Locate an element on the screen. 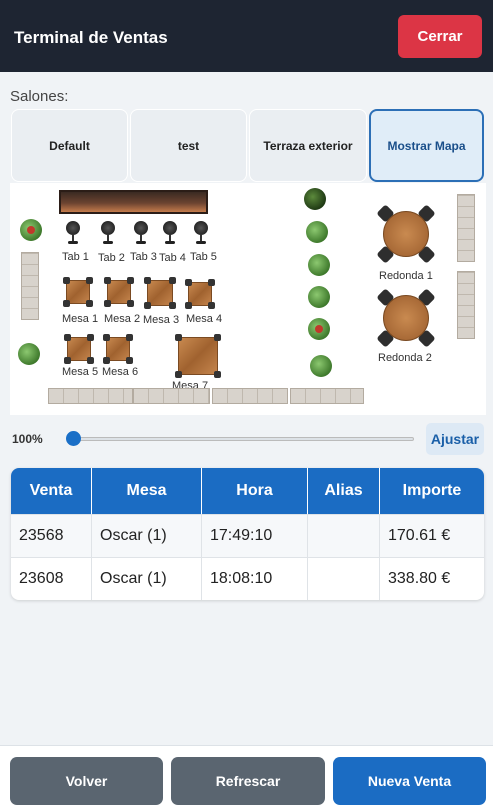 Image resolution: width=493 pixels, height=812 pixels. back-button: Volver is located at coordinates (86, 781).